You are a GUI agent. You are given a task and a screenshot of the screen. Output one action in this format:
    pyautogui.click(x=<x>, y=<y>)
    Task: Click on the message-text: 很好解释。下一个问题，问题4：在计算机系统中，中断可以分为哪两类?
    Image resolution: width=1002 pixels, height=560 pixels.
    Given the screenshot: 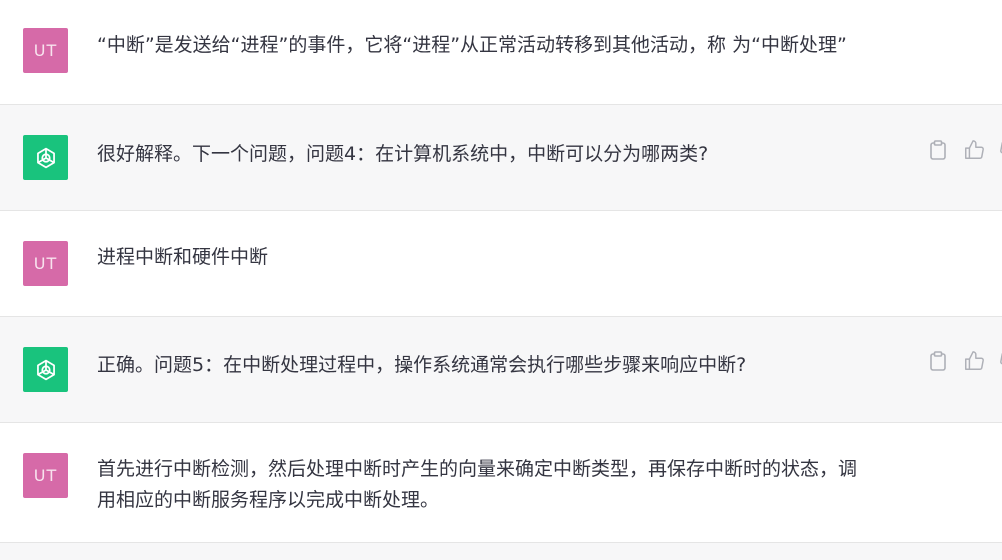 What is the action you would take?
    pyautogui.click(x=403, y=154)
    